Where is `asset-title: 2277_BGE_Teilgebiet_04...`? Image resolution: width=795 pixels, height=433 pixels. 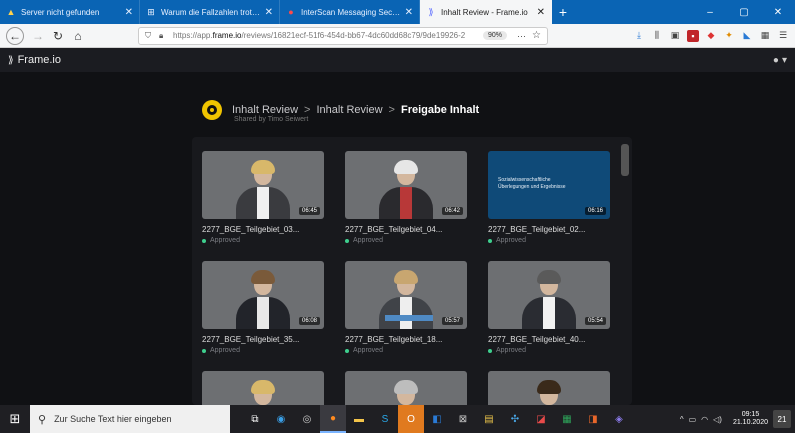
asset-title: 2277_BGE_Teilgebiet_04... is located at coordinates (406, 229).